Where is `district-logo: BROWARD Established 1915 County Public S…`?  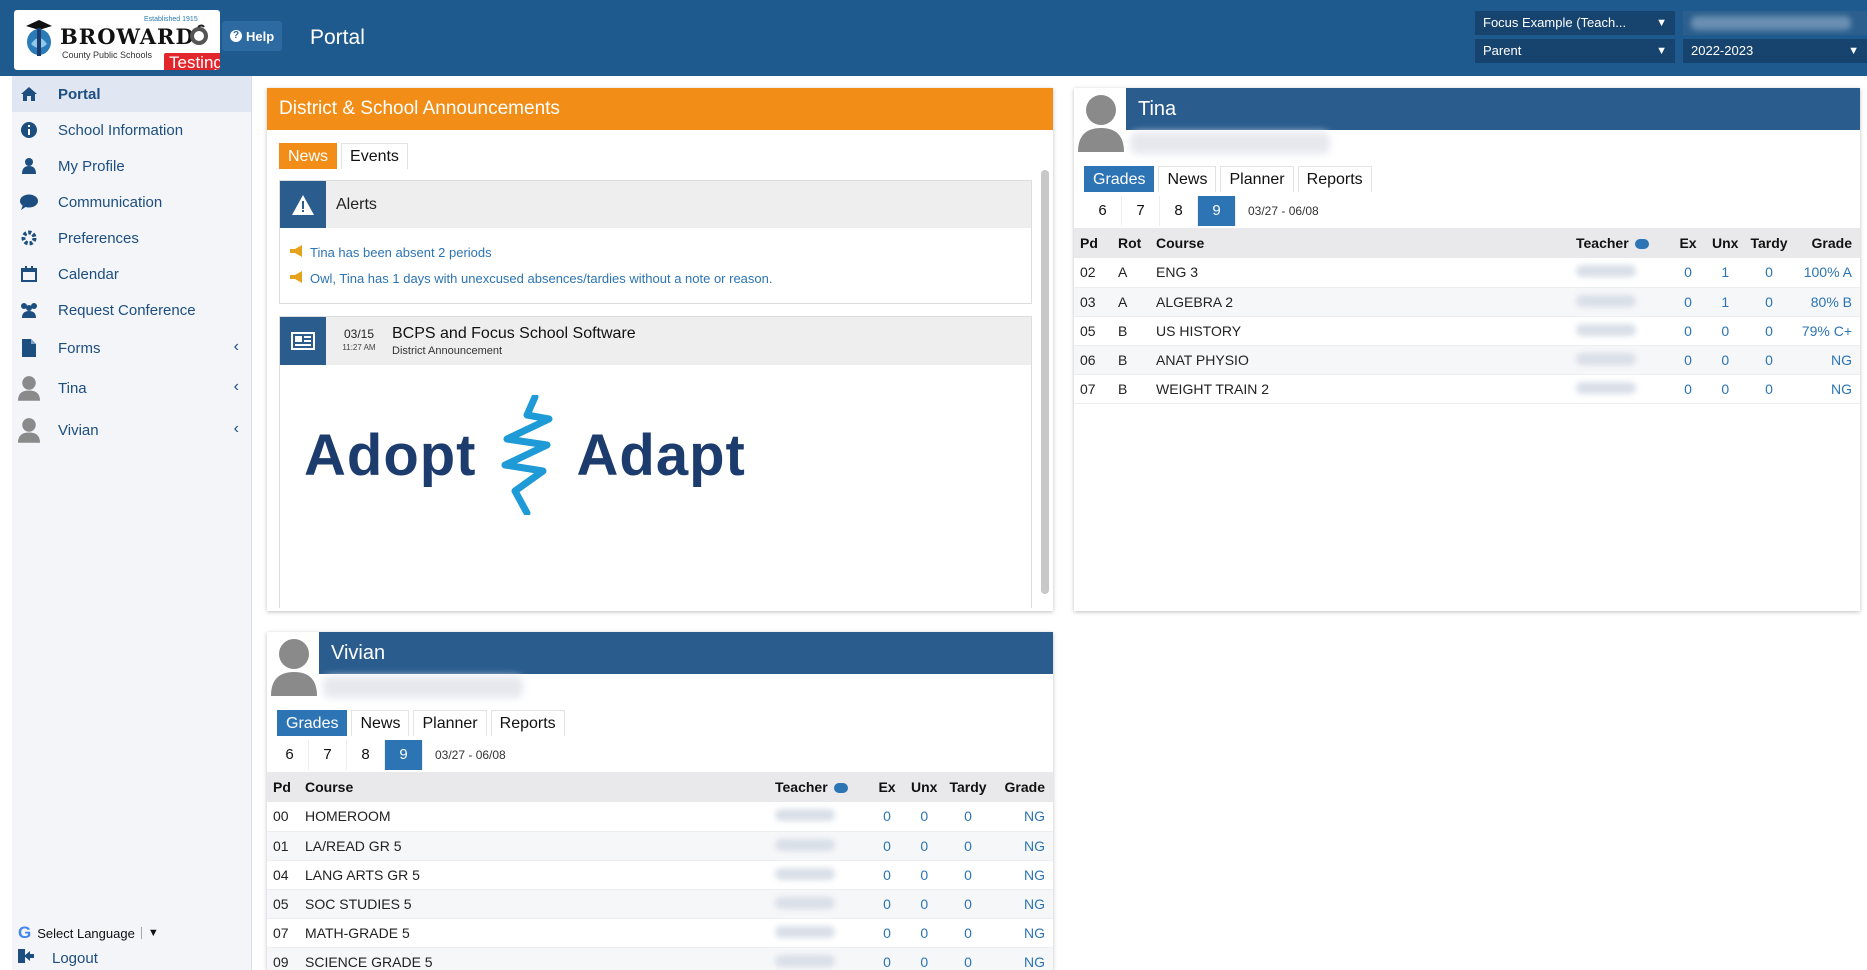 district-logo: BROWARD Established 1915 County Public S… is located at coordinates (117, 40).